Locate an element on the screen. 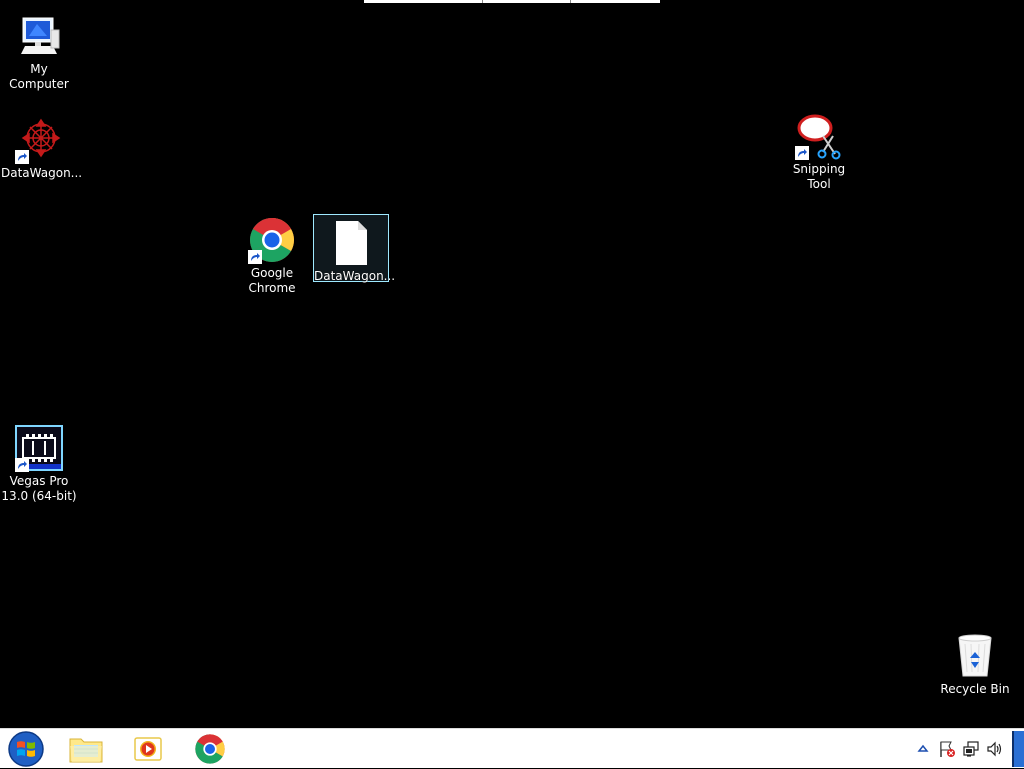 This screenshot has width=1024, height=769. media-player-icon is located at coordinates (148, 749).